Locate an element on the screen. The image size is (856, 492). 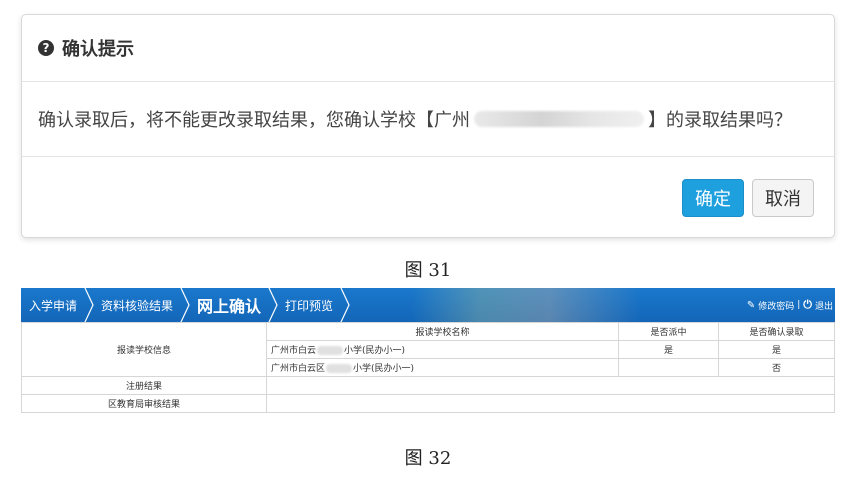
dialog-title: 确认提示 is located at coordinates (98, 49).